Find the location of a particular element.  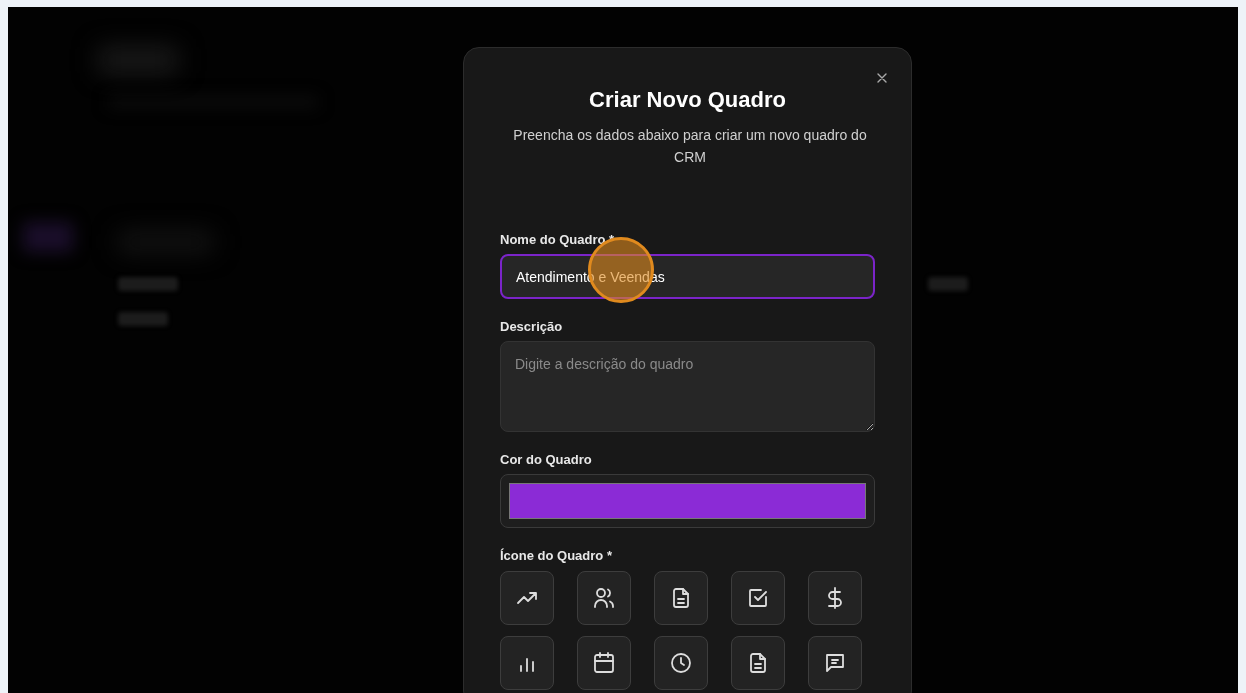

clock-icon is located at coordinates (681, 663).